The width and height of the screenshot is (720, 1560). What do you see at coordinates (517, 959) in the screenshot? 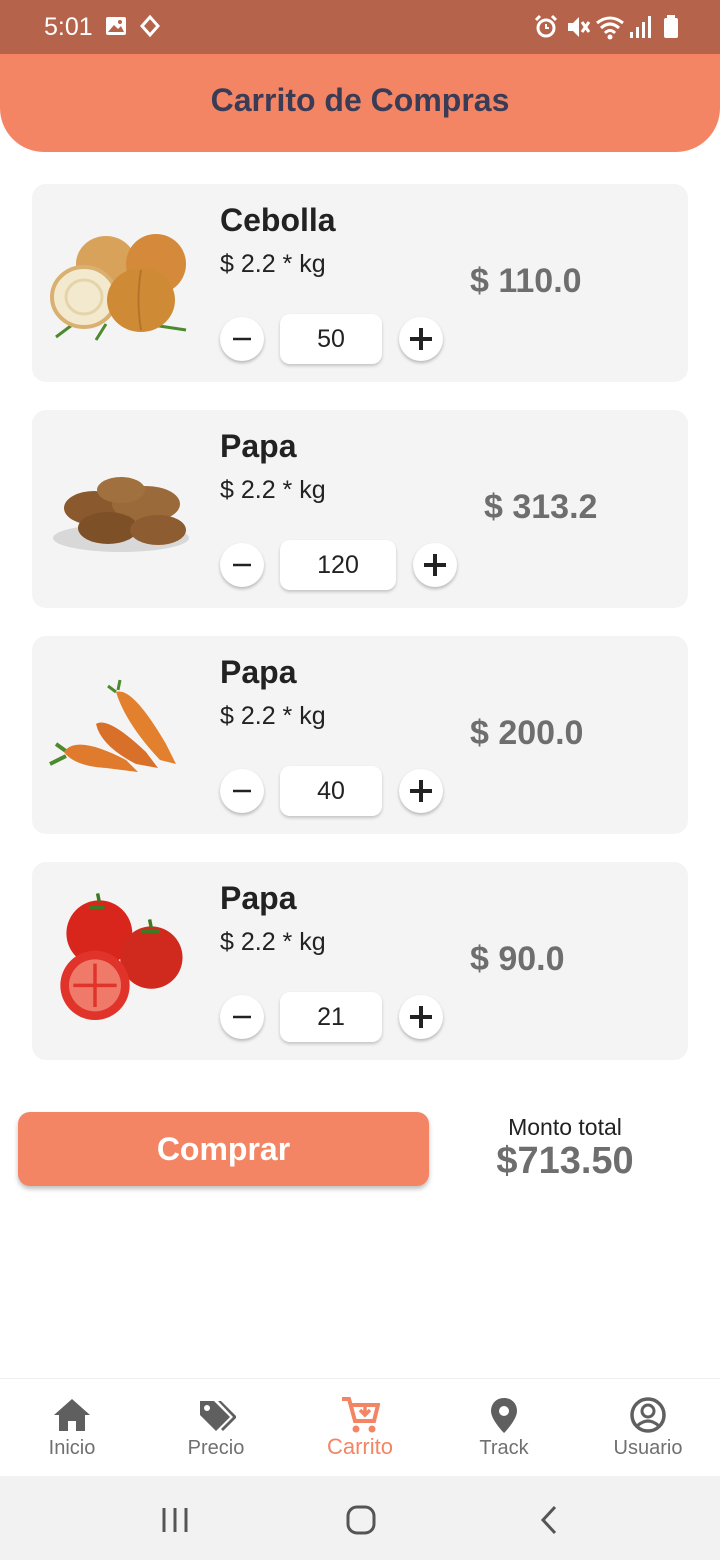
I see `item-subtotal: $ 90.0` at bounding box center [517, 959].